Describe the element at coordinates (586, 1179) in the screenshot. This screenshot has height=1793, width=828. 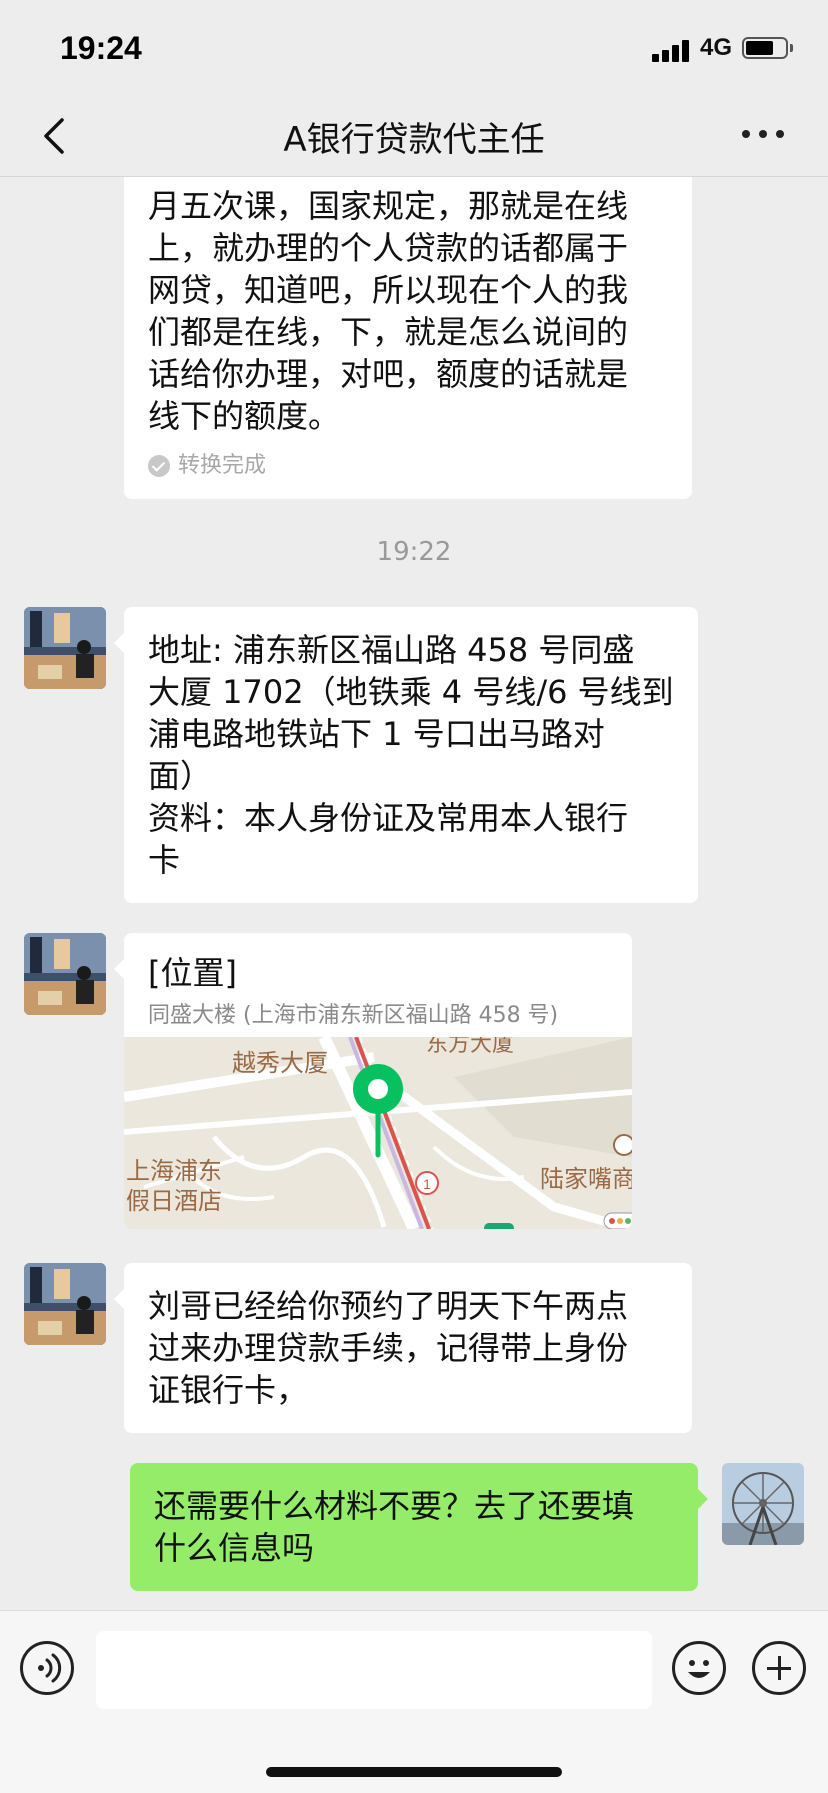
I see `map-label: 陆家嘴商` at that location.